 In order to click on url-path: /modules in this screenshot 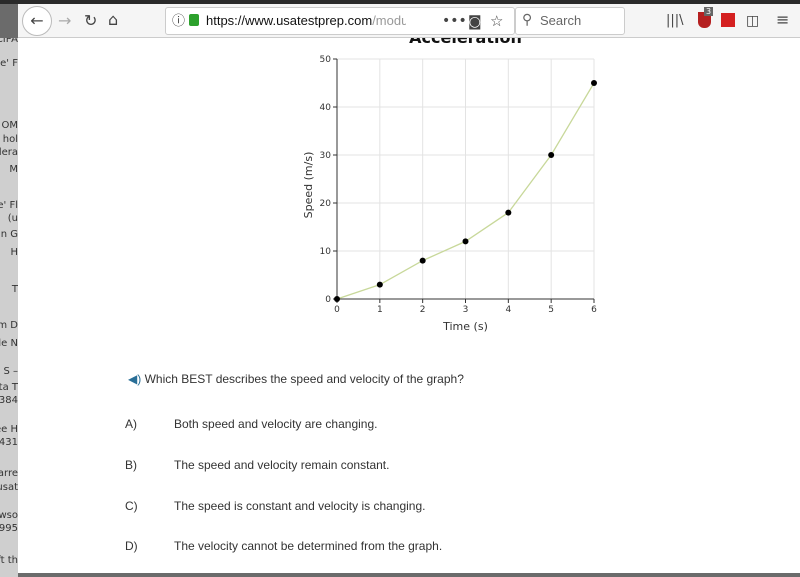, I will do `click(389, 20)`.